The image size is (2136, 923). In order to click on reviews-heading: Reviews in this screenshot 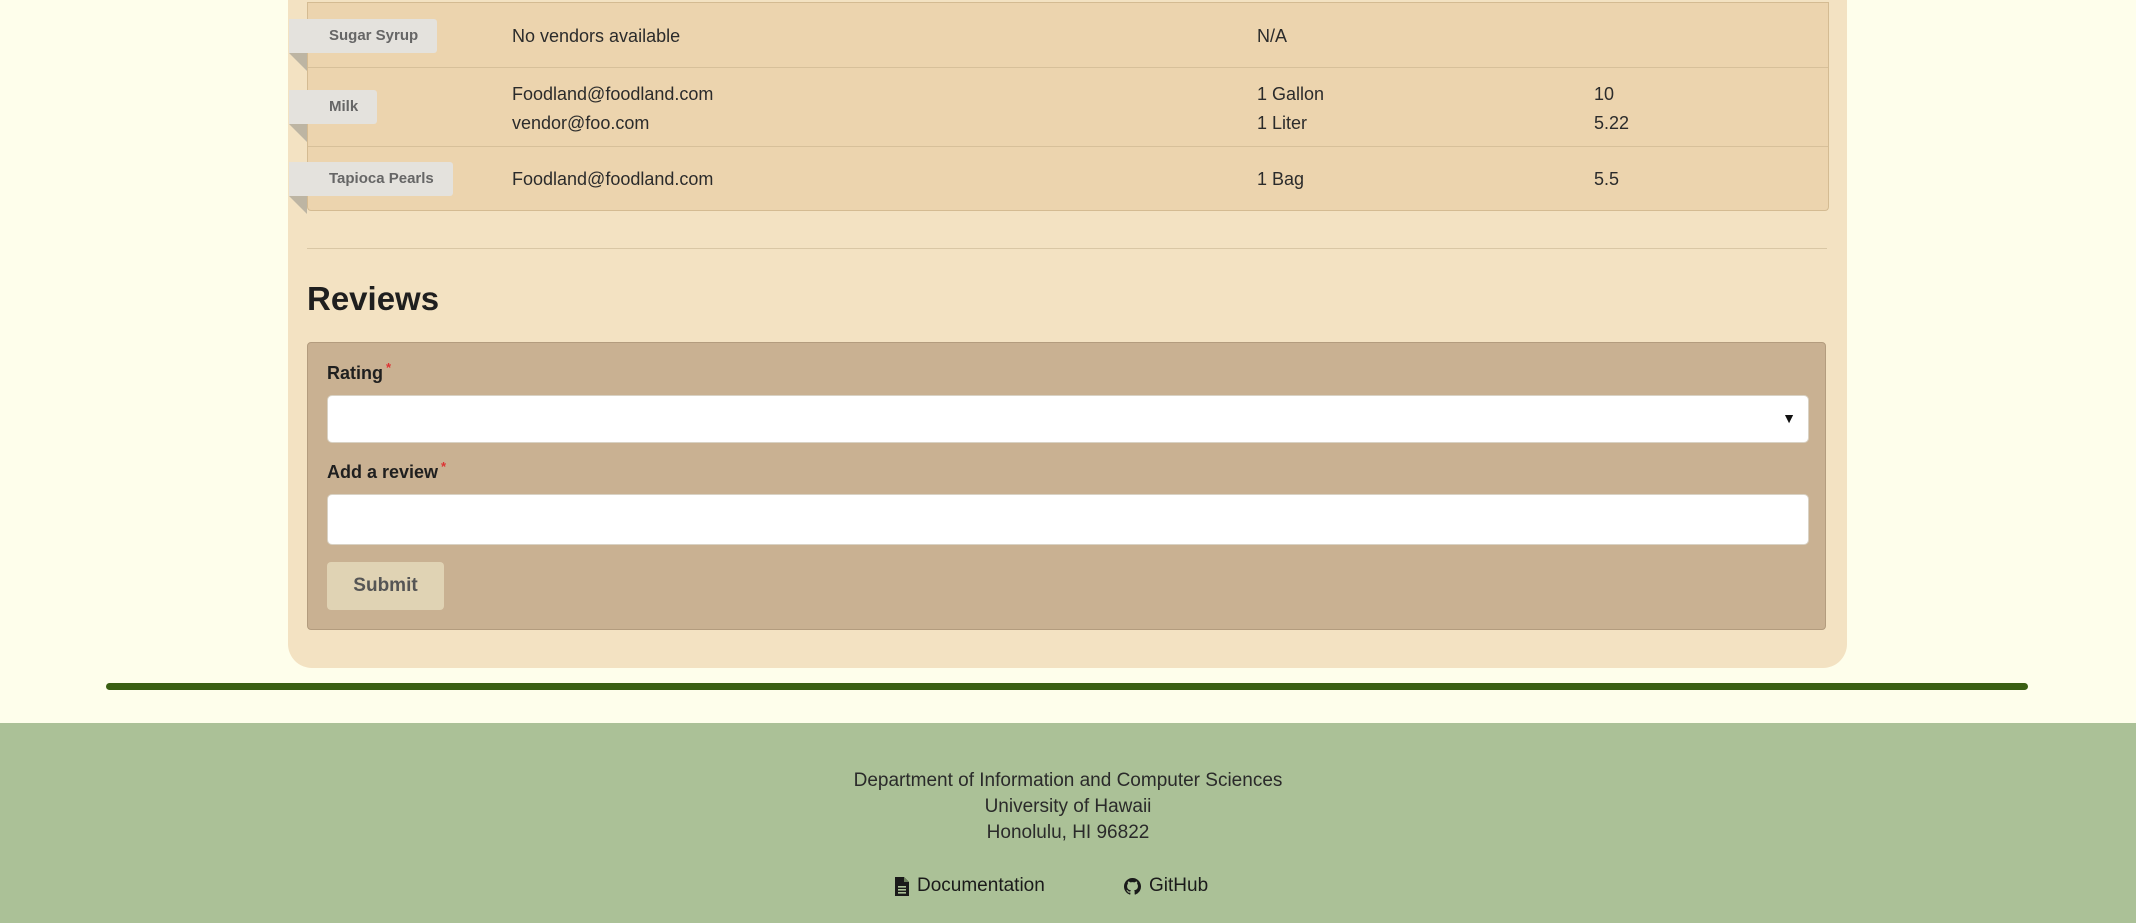, I will do `click(373, 298)`.